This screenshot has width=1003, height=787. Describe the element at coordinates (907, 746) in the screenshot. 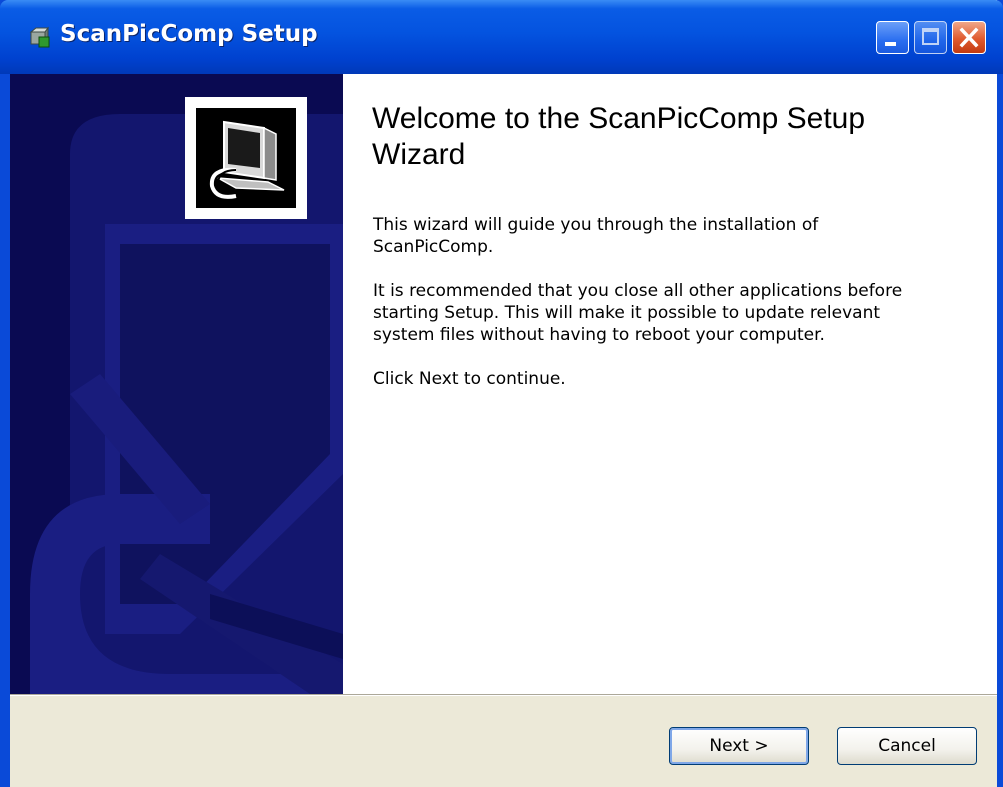

I see `cancel-button: Cancel` at that location.